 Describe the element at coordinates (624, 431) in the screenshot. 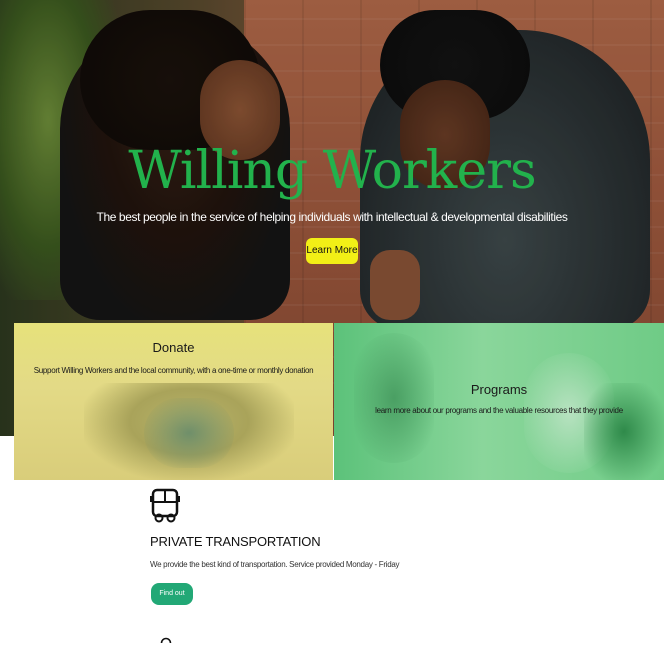

I see `programs-card-photo-detail` at that location.